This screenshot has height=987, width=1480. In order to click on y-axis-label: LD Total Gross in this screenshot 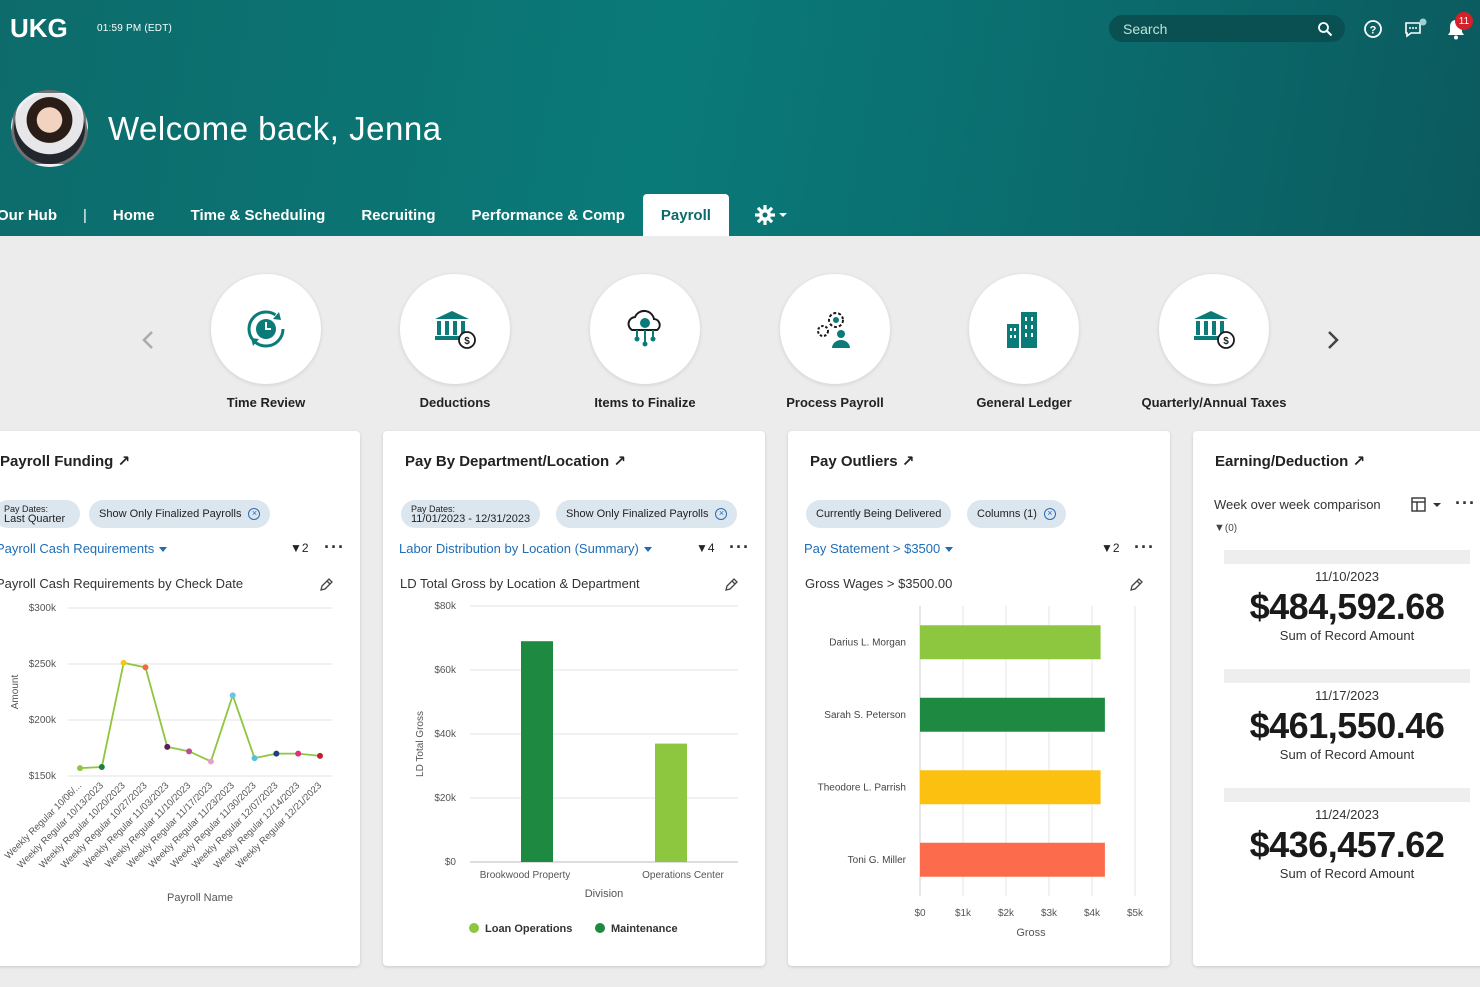, I will do `click(420, 744)`.